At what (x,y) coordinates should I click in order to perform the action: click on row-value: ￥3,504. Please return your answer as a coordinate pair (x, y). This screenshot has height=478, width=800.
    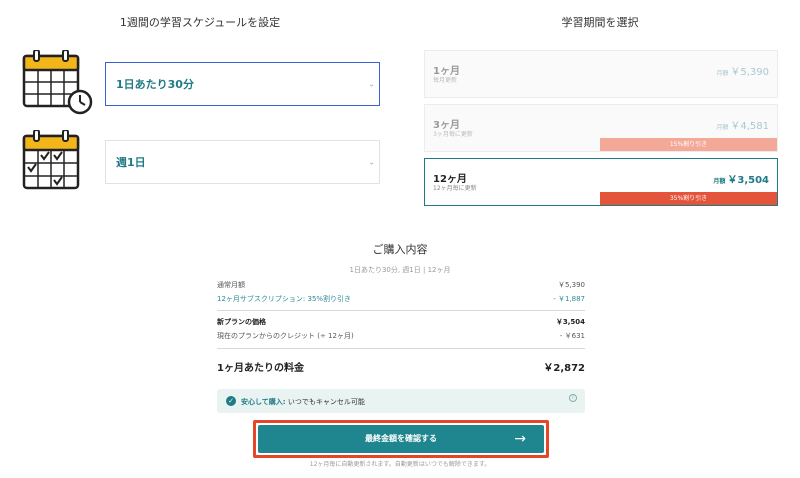
    Looking at the image, I should click on (570, 322).